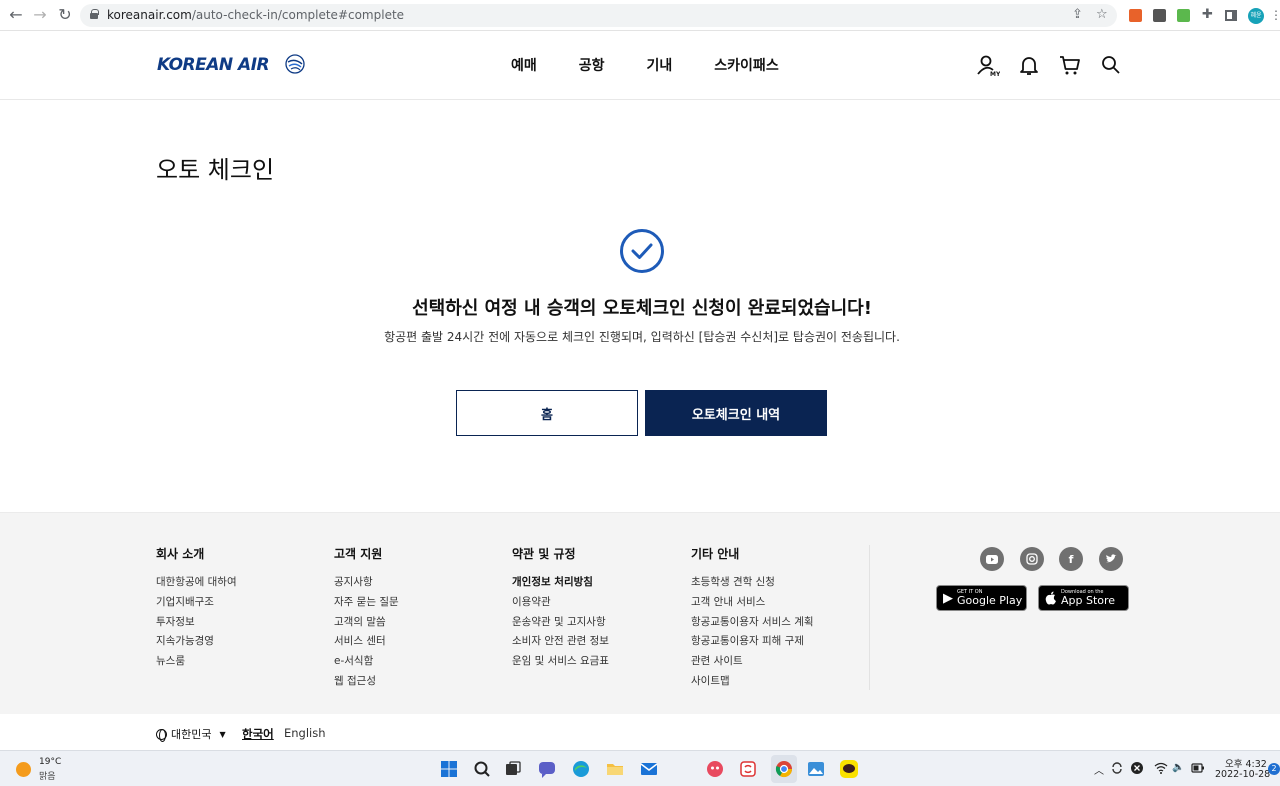  What do you see at coordinates (295, 64) in the screenshot?
I see `taeguk-mark-icon` at bounding box center [295, 64].